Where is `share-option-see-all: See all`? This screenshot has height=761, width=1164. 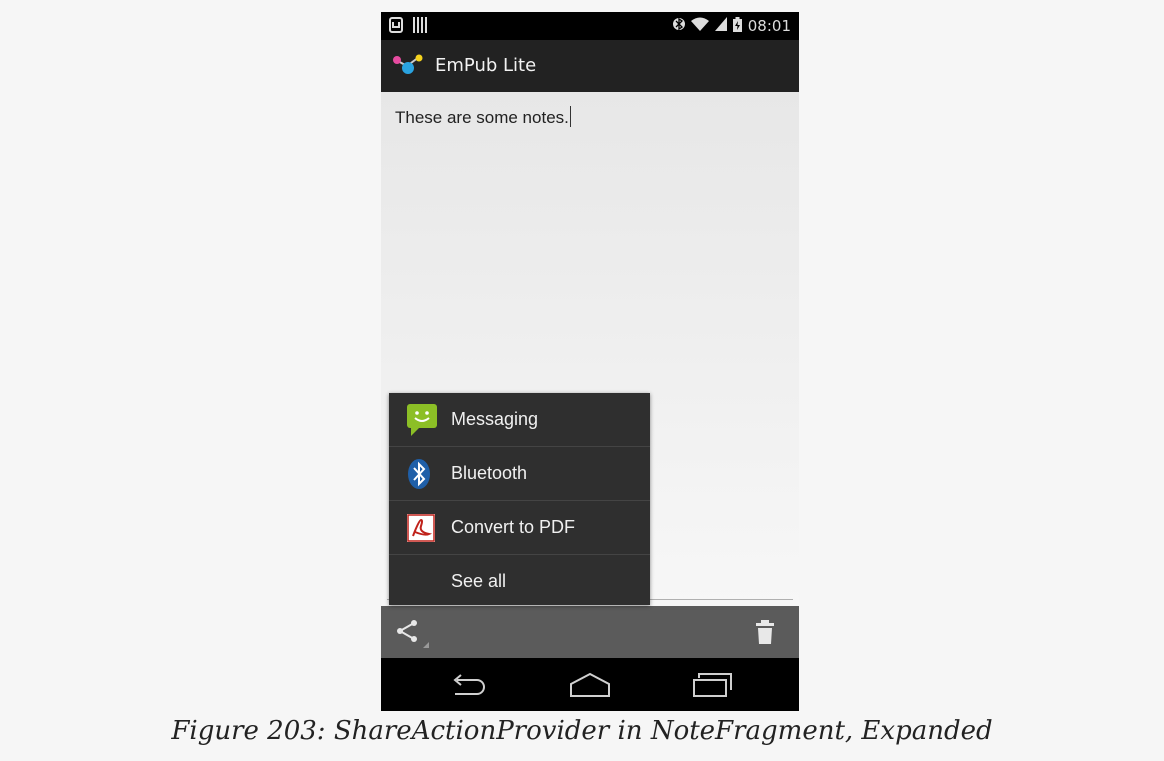 share-option-see-all: See all is located at coordinates (519, 581).